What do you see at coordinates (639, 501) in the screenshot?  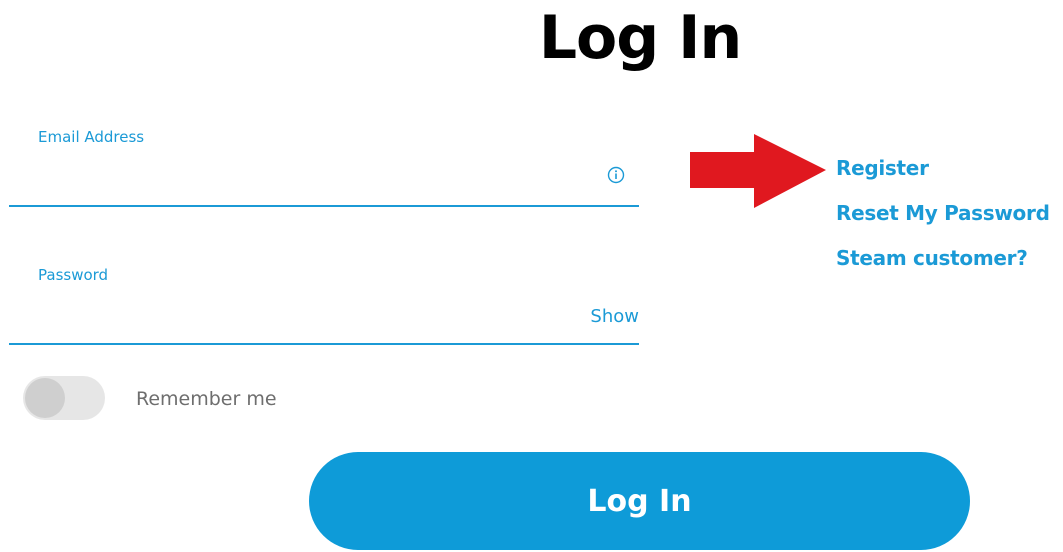 I see `login-button: Log In` at bounding box center [639, 501].